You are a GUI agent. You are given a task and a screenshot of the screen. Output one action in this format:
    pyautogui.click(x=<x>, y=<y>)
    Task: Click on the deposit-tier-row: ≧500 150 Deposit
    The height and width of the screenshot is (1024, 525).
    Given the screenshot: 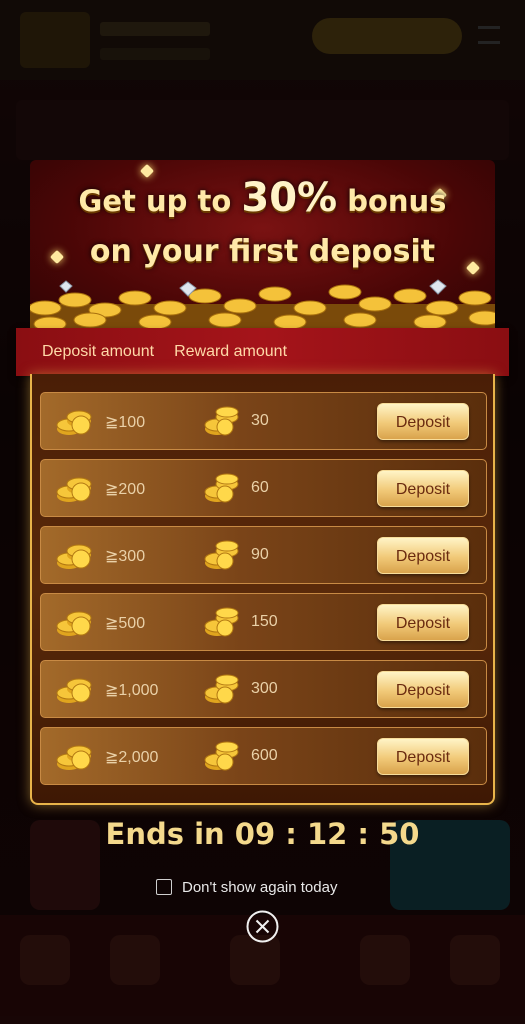 What is the action you would take?
    pyautogui.click(x=263, y=622)
    